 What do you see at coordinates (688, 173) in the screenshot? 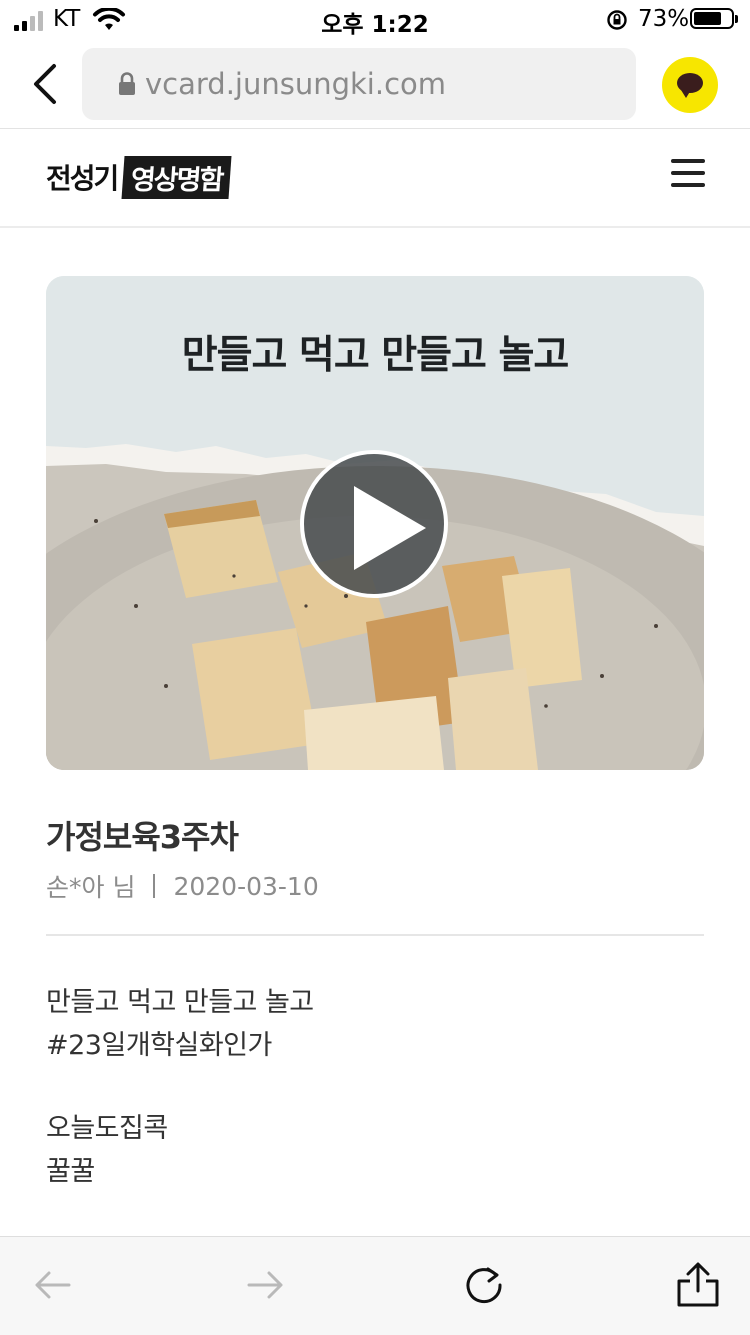
I see `hamburger-menu-icon` at bounding box center [688, 173].